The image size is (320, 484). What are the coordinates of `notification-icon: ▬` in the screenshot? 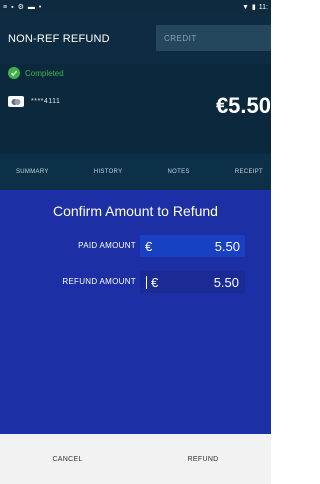 It's located at (31, 7).